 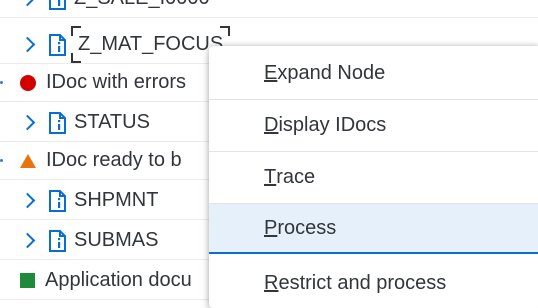 I want to click on menu-item-label: rocess, so click(x=307, y=227).